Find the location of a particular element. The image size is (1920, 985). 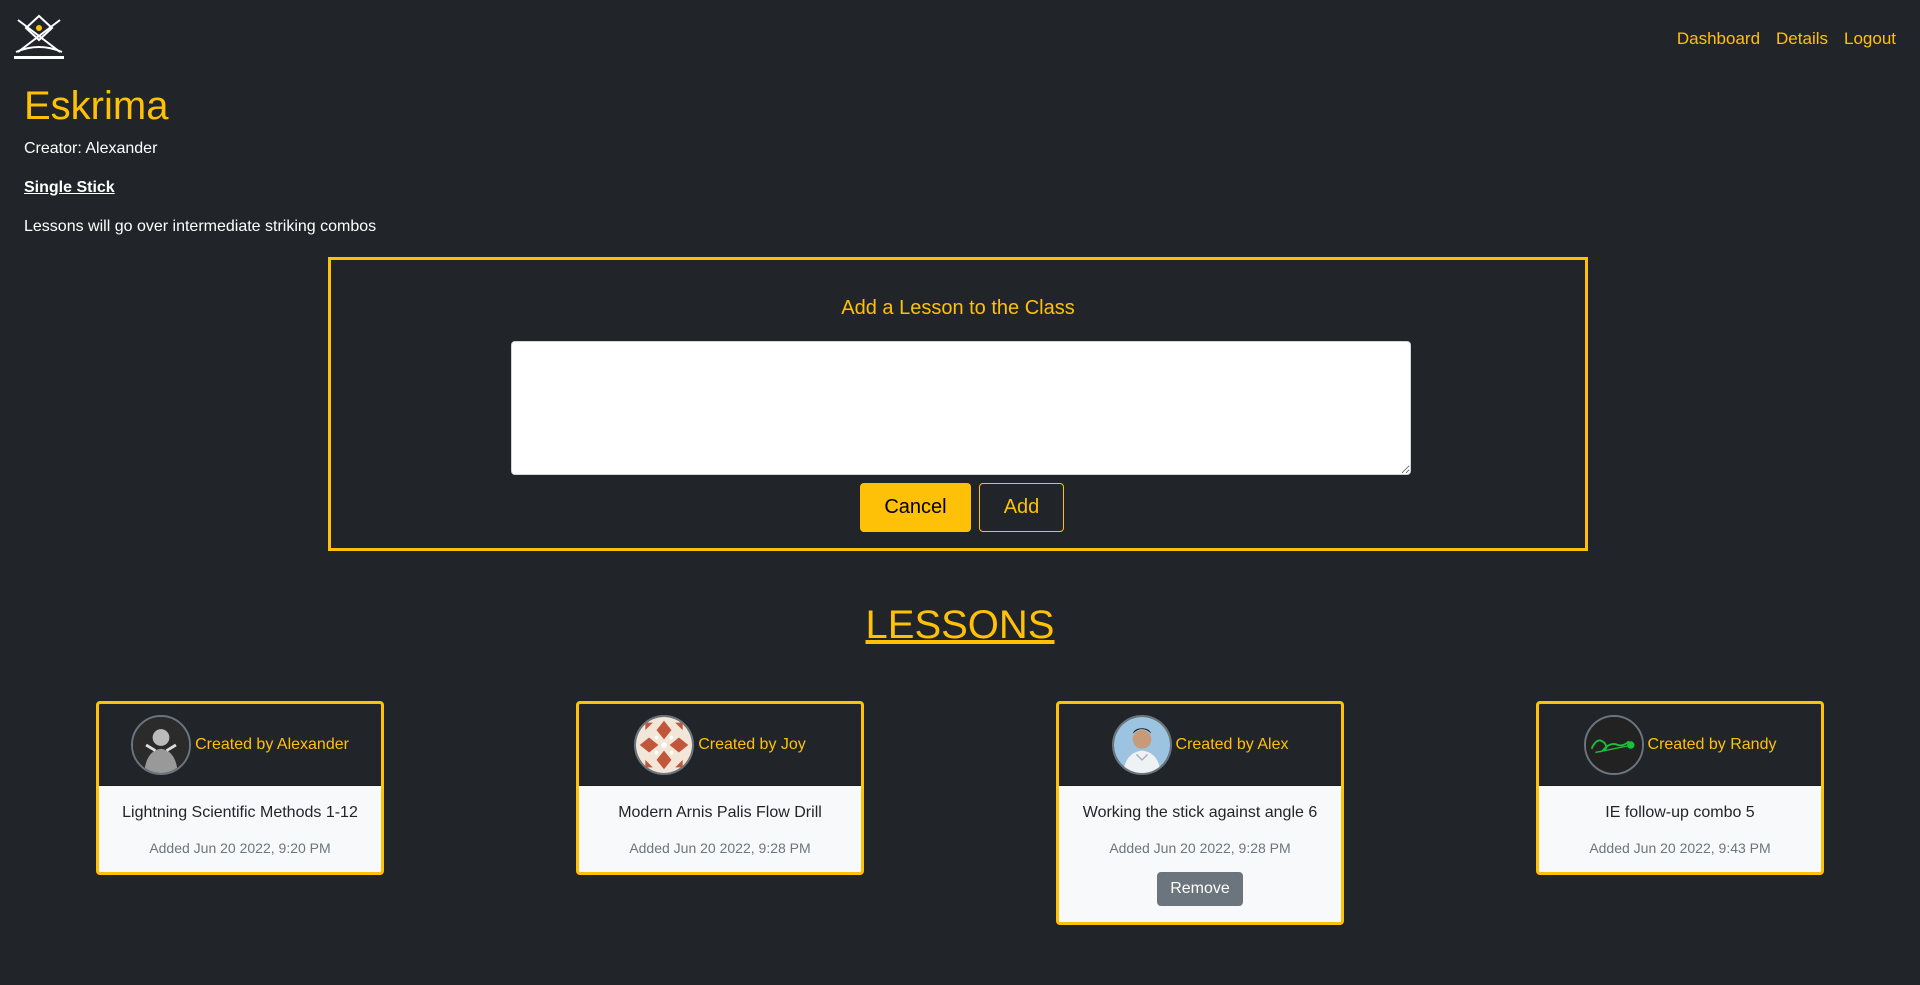

class-creator: Creator: Alexander is located at coordinates (91, 148).